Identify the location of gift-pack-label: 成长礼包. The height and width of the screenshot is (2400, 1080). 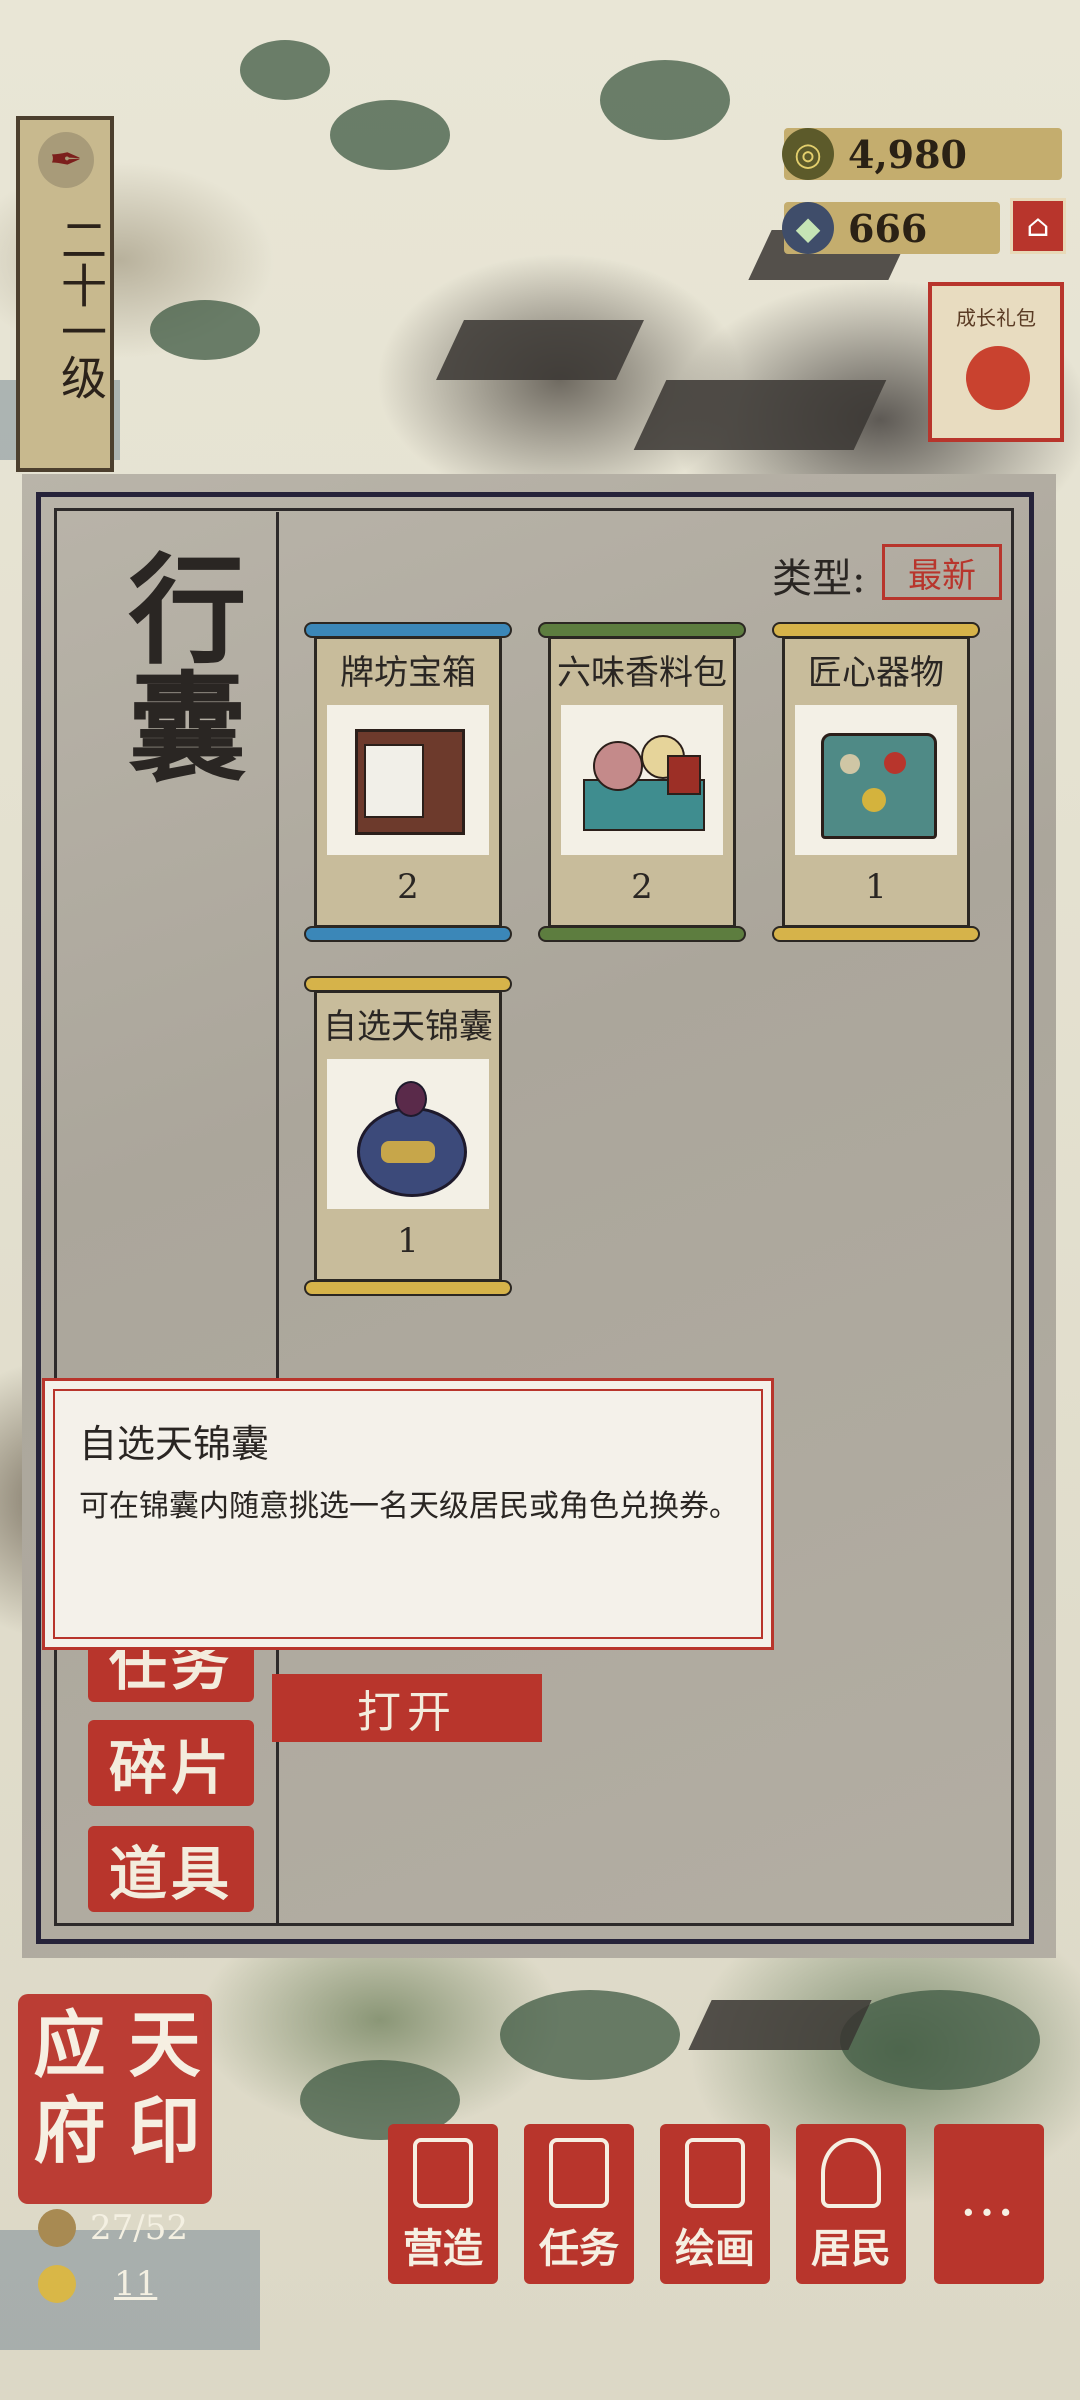
(996, 318).